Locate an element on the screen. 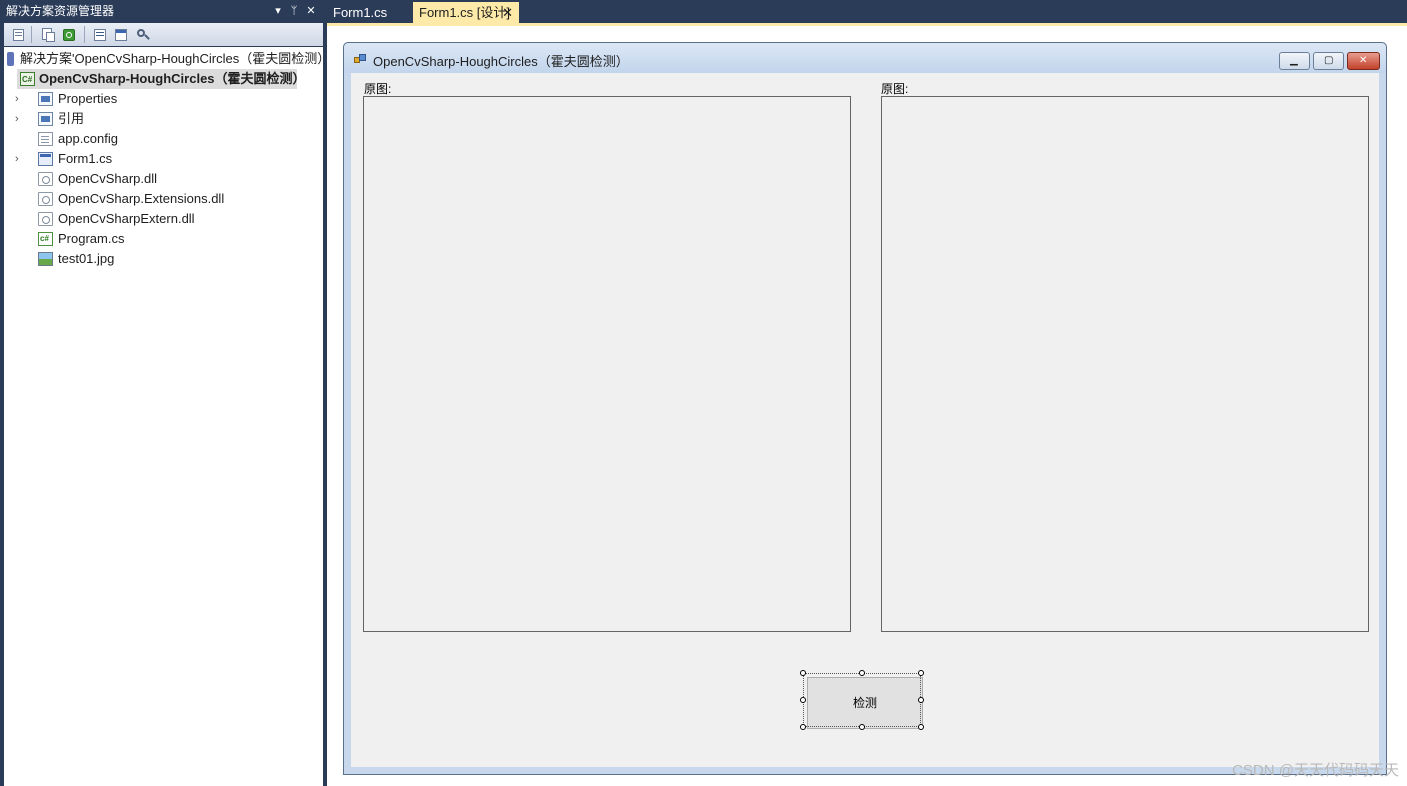 The image size is (1407, 786). tab-label: Form1.cs [设计] is located at coordinates (465, 12).